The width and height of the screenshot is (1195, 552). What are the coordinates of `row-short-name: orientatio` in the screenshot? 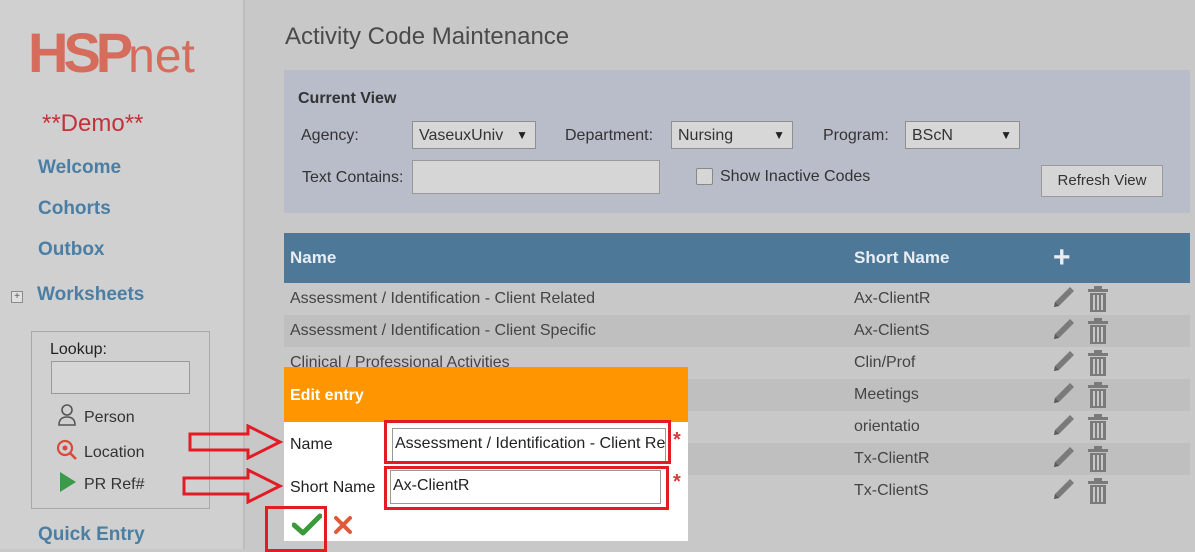 It's located at (887, 426).